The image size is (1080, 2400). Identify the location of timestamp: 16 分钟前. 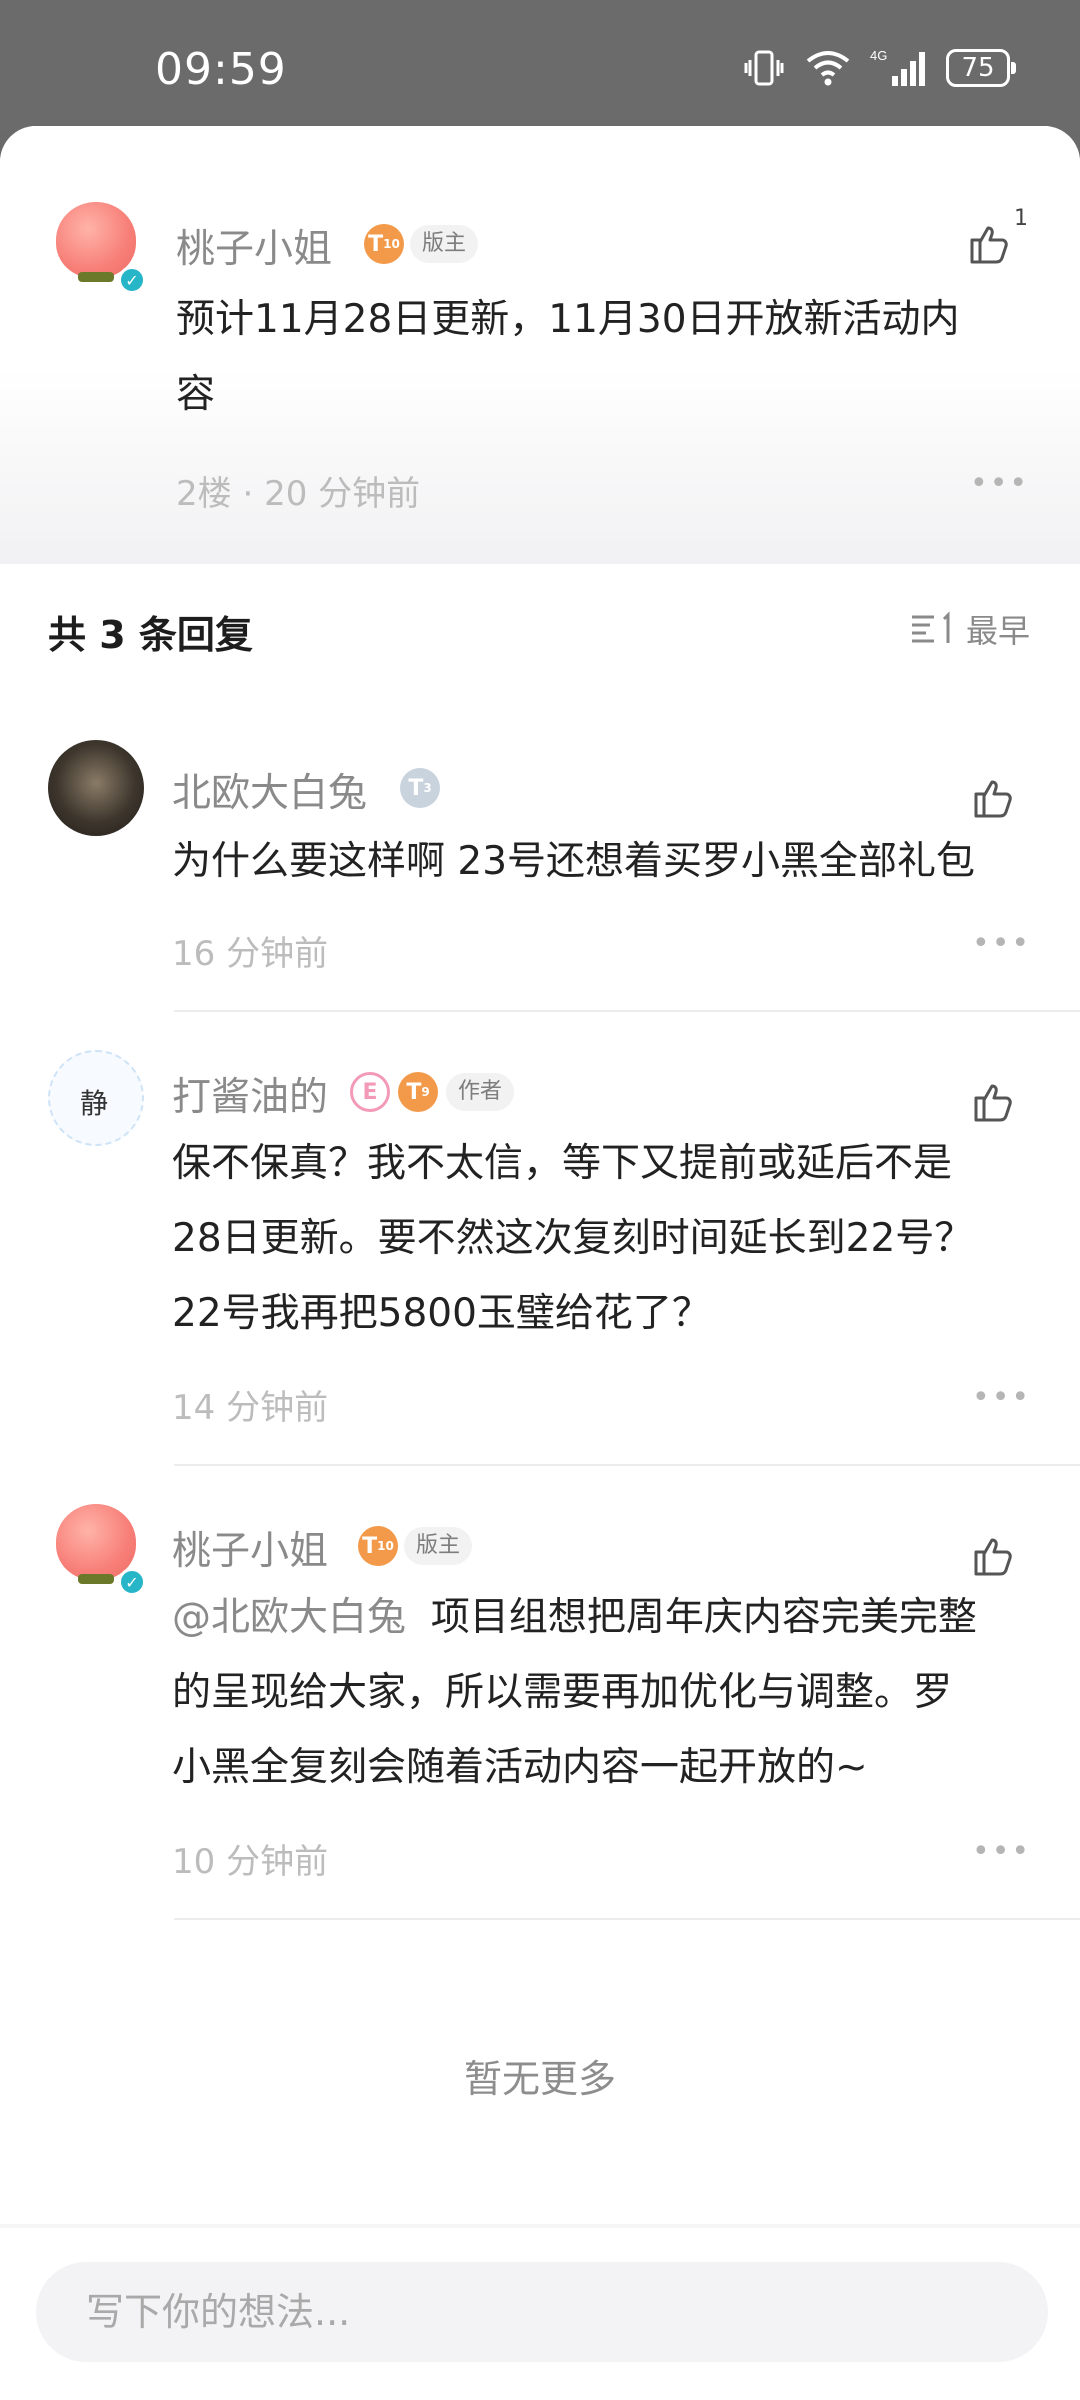
(250, 954).